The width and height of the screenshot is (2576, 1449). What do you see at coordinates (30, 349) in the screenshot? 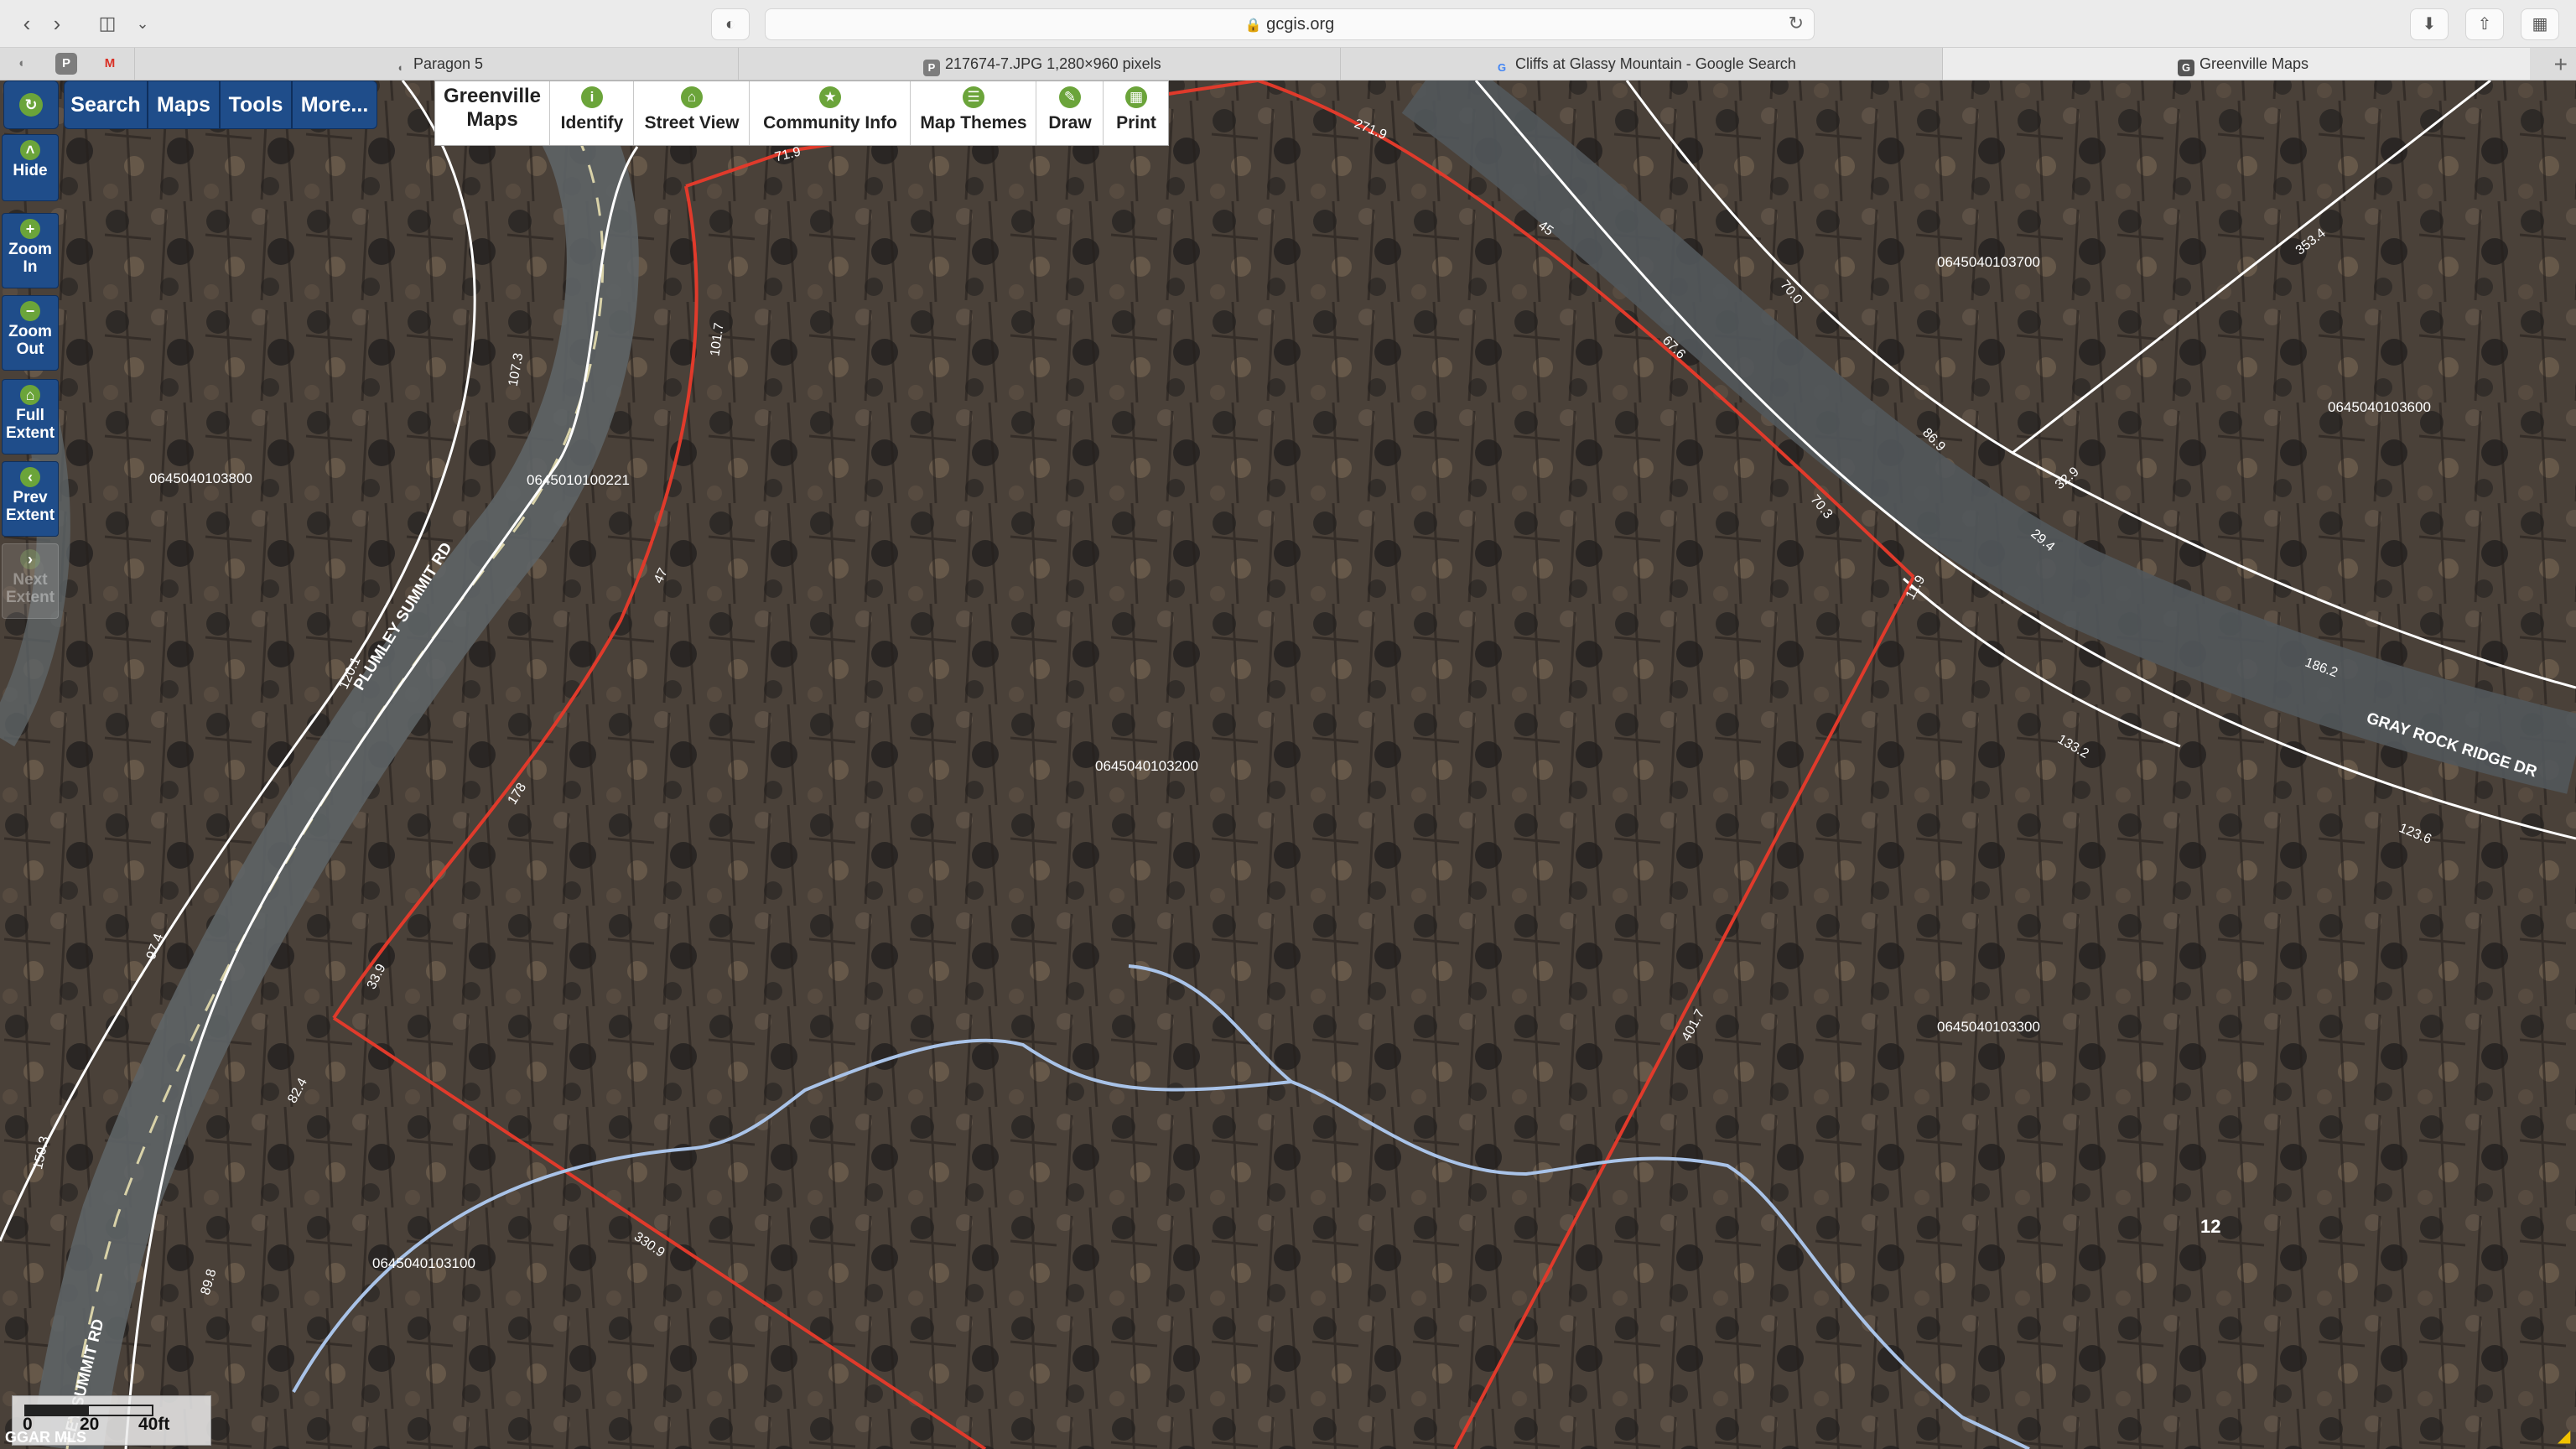
I see `nav-label: Out` at bounding box center [30, 349].